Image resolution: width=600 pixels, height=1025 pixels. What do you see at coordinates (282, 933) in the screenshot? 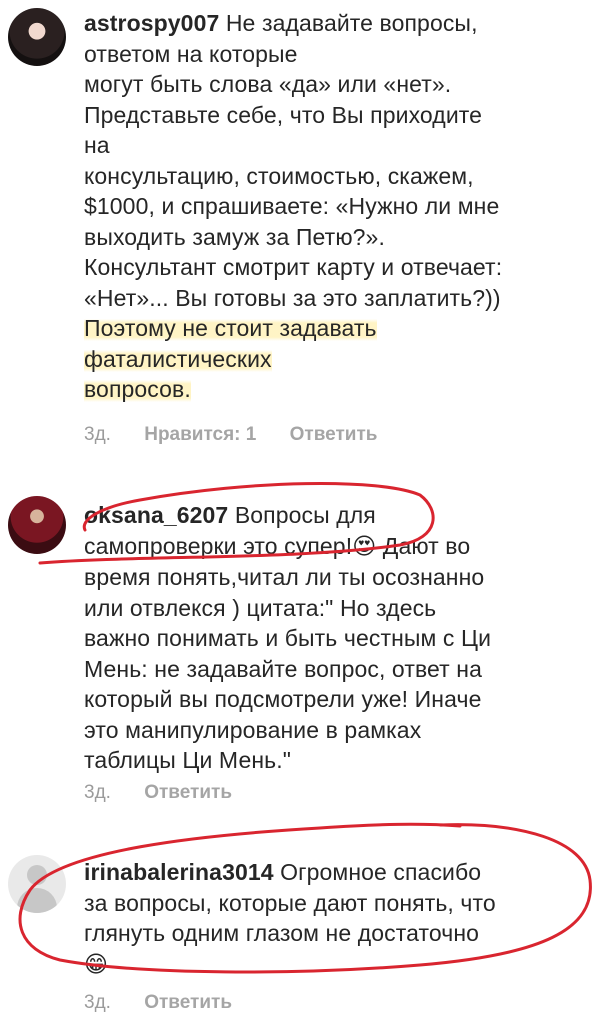
I see `comment-line: глянуть одним глазом не достаточно` at bounding box center [282, 933].